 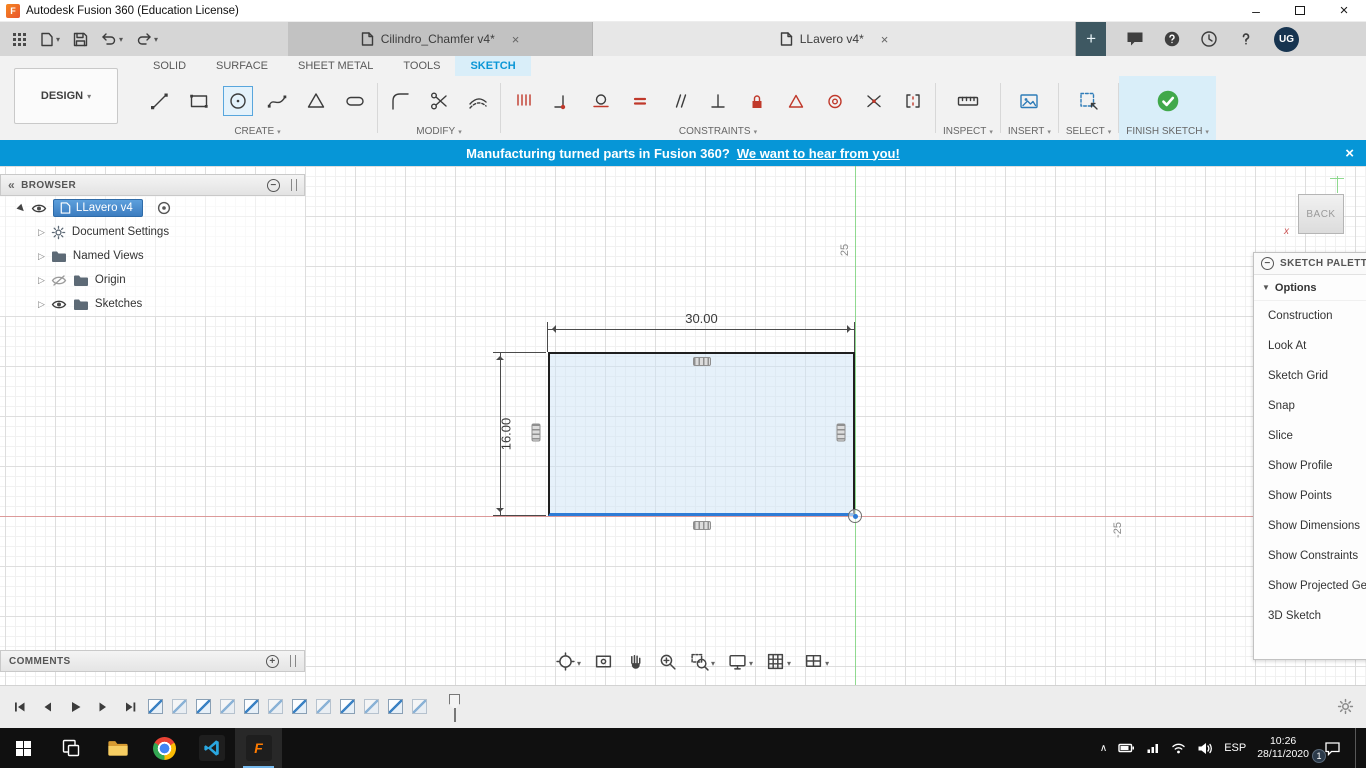 What do you see at coordinates (1029, 101) in the screenshot?
I see `insert-image-icon` at bounding box center [1029, 101].